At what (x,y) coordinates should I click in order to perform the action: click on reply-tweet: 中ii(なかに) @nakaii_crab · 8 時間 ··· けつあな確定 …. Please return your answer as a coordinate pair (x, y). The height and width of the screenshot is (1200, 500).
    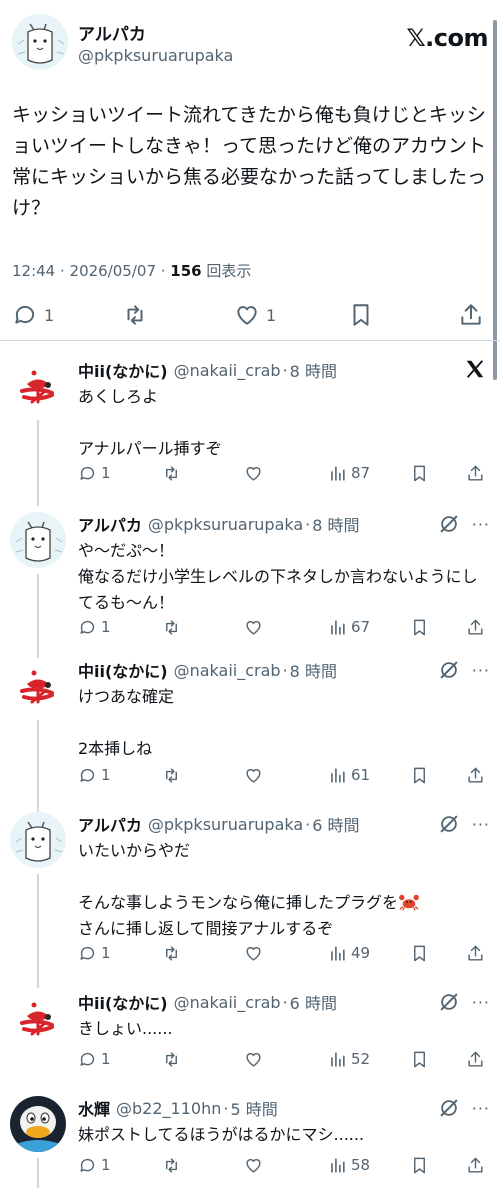
    Looking at the image, I should click on (250, 735).